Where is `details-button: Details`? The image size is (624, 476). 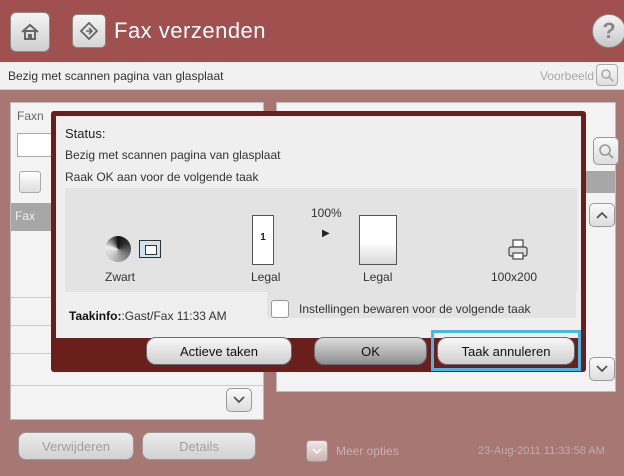 details-button: Details is located at coordinates (199, 446).